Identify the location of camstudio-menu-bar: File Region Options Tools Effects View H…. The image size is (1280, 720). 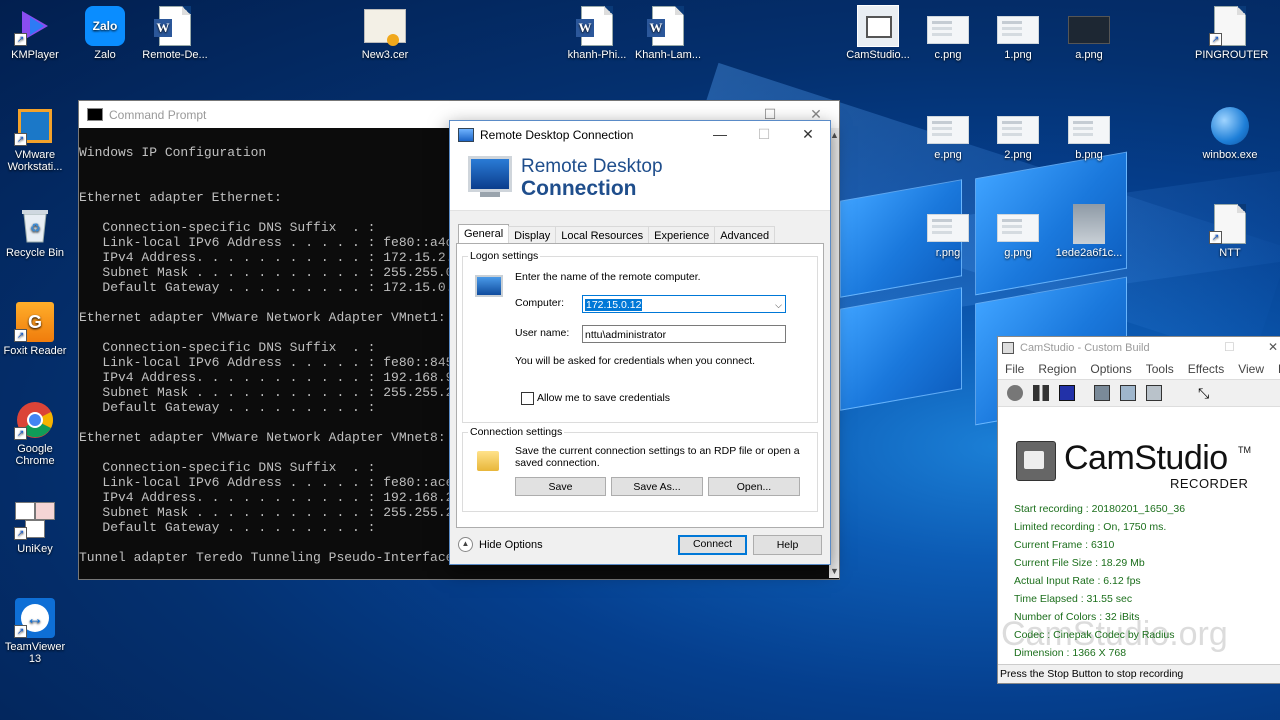
(1139, 369).